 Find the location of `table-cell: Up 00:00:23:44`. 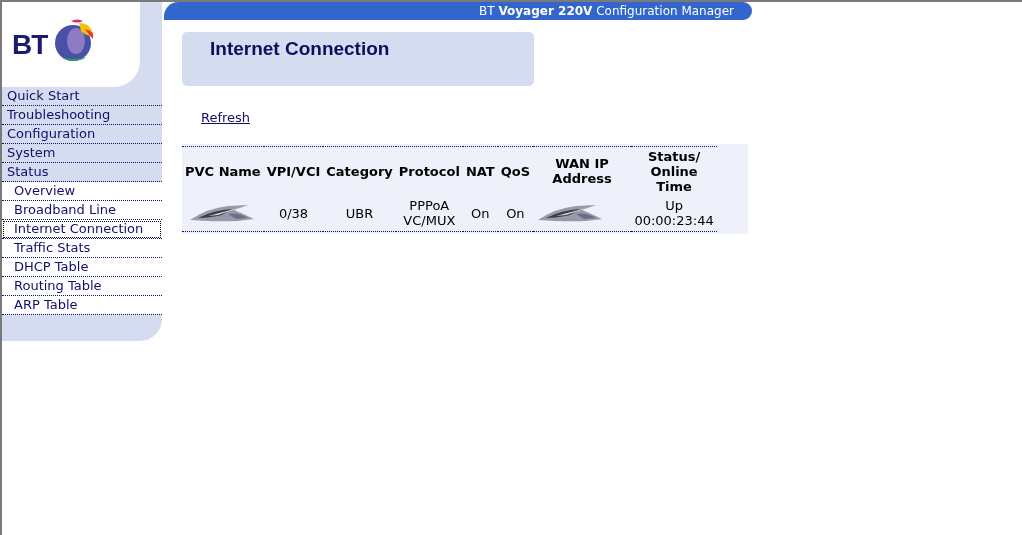

table-cell: Up 00:00:23:44 is located at coordinates (674, 213).